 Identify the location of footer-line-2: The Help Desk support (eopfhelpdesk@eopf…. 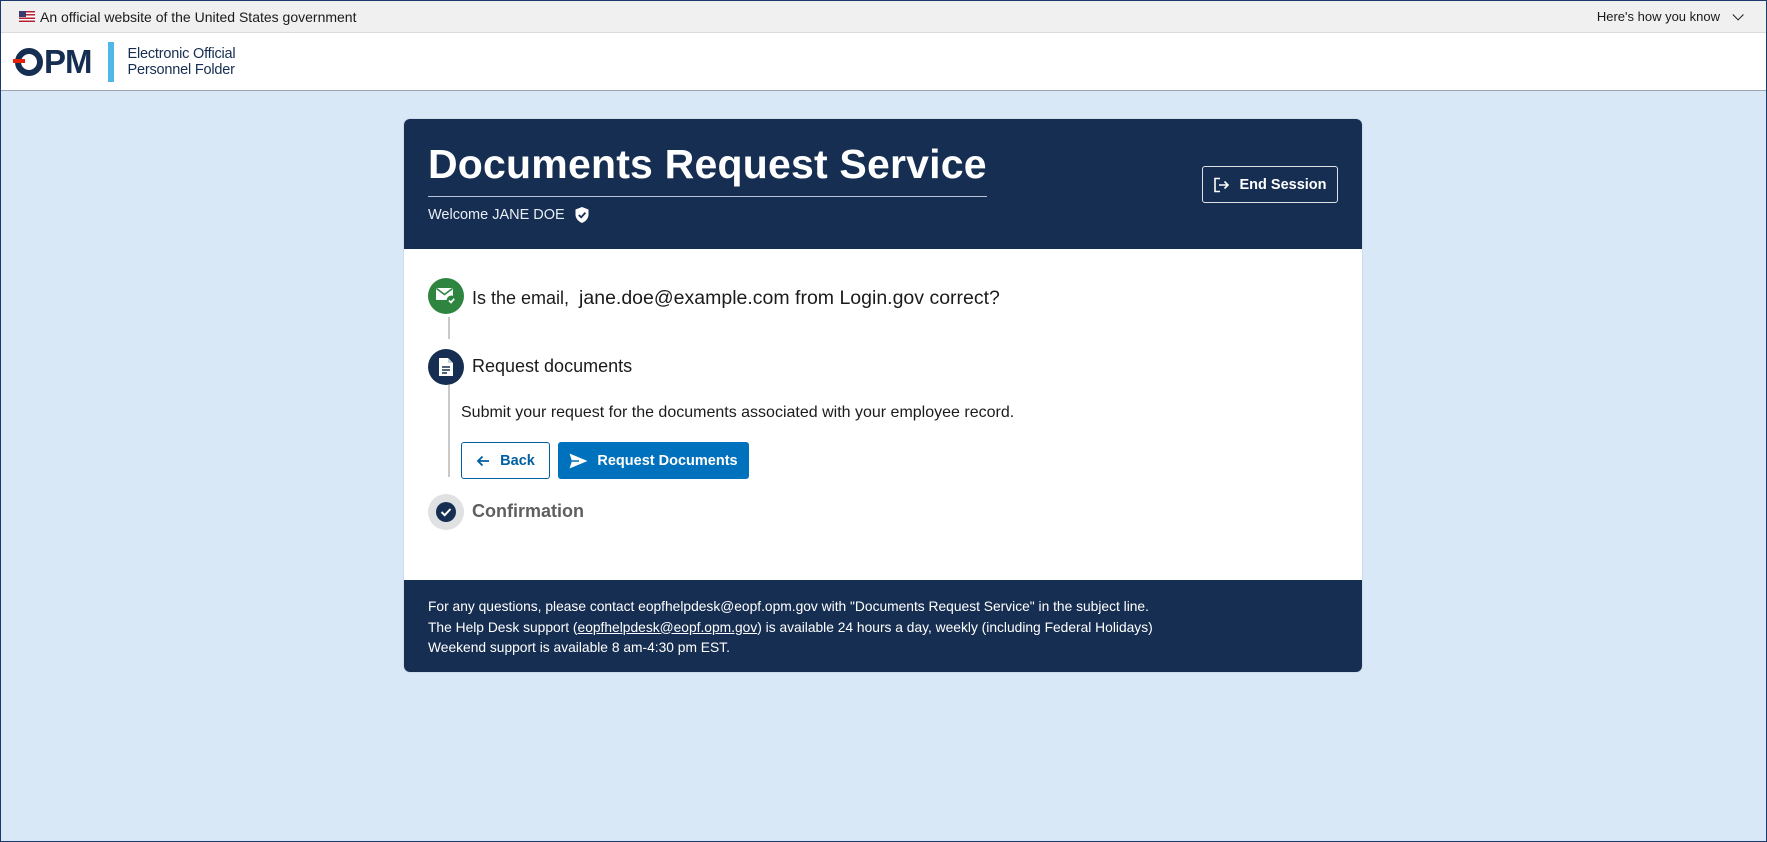
(883, 628).